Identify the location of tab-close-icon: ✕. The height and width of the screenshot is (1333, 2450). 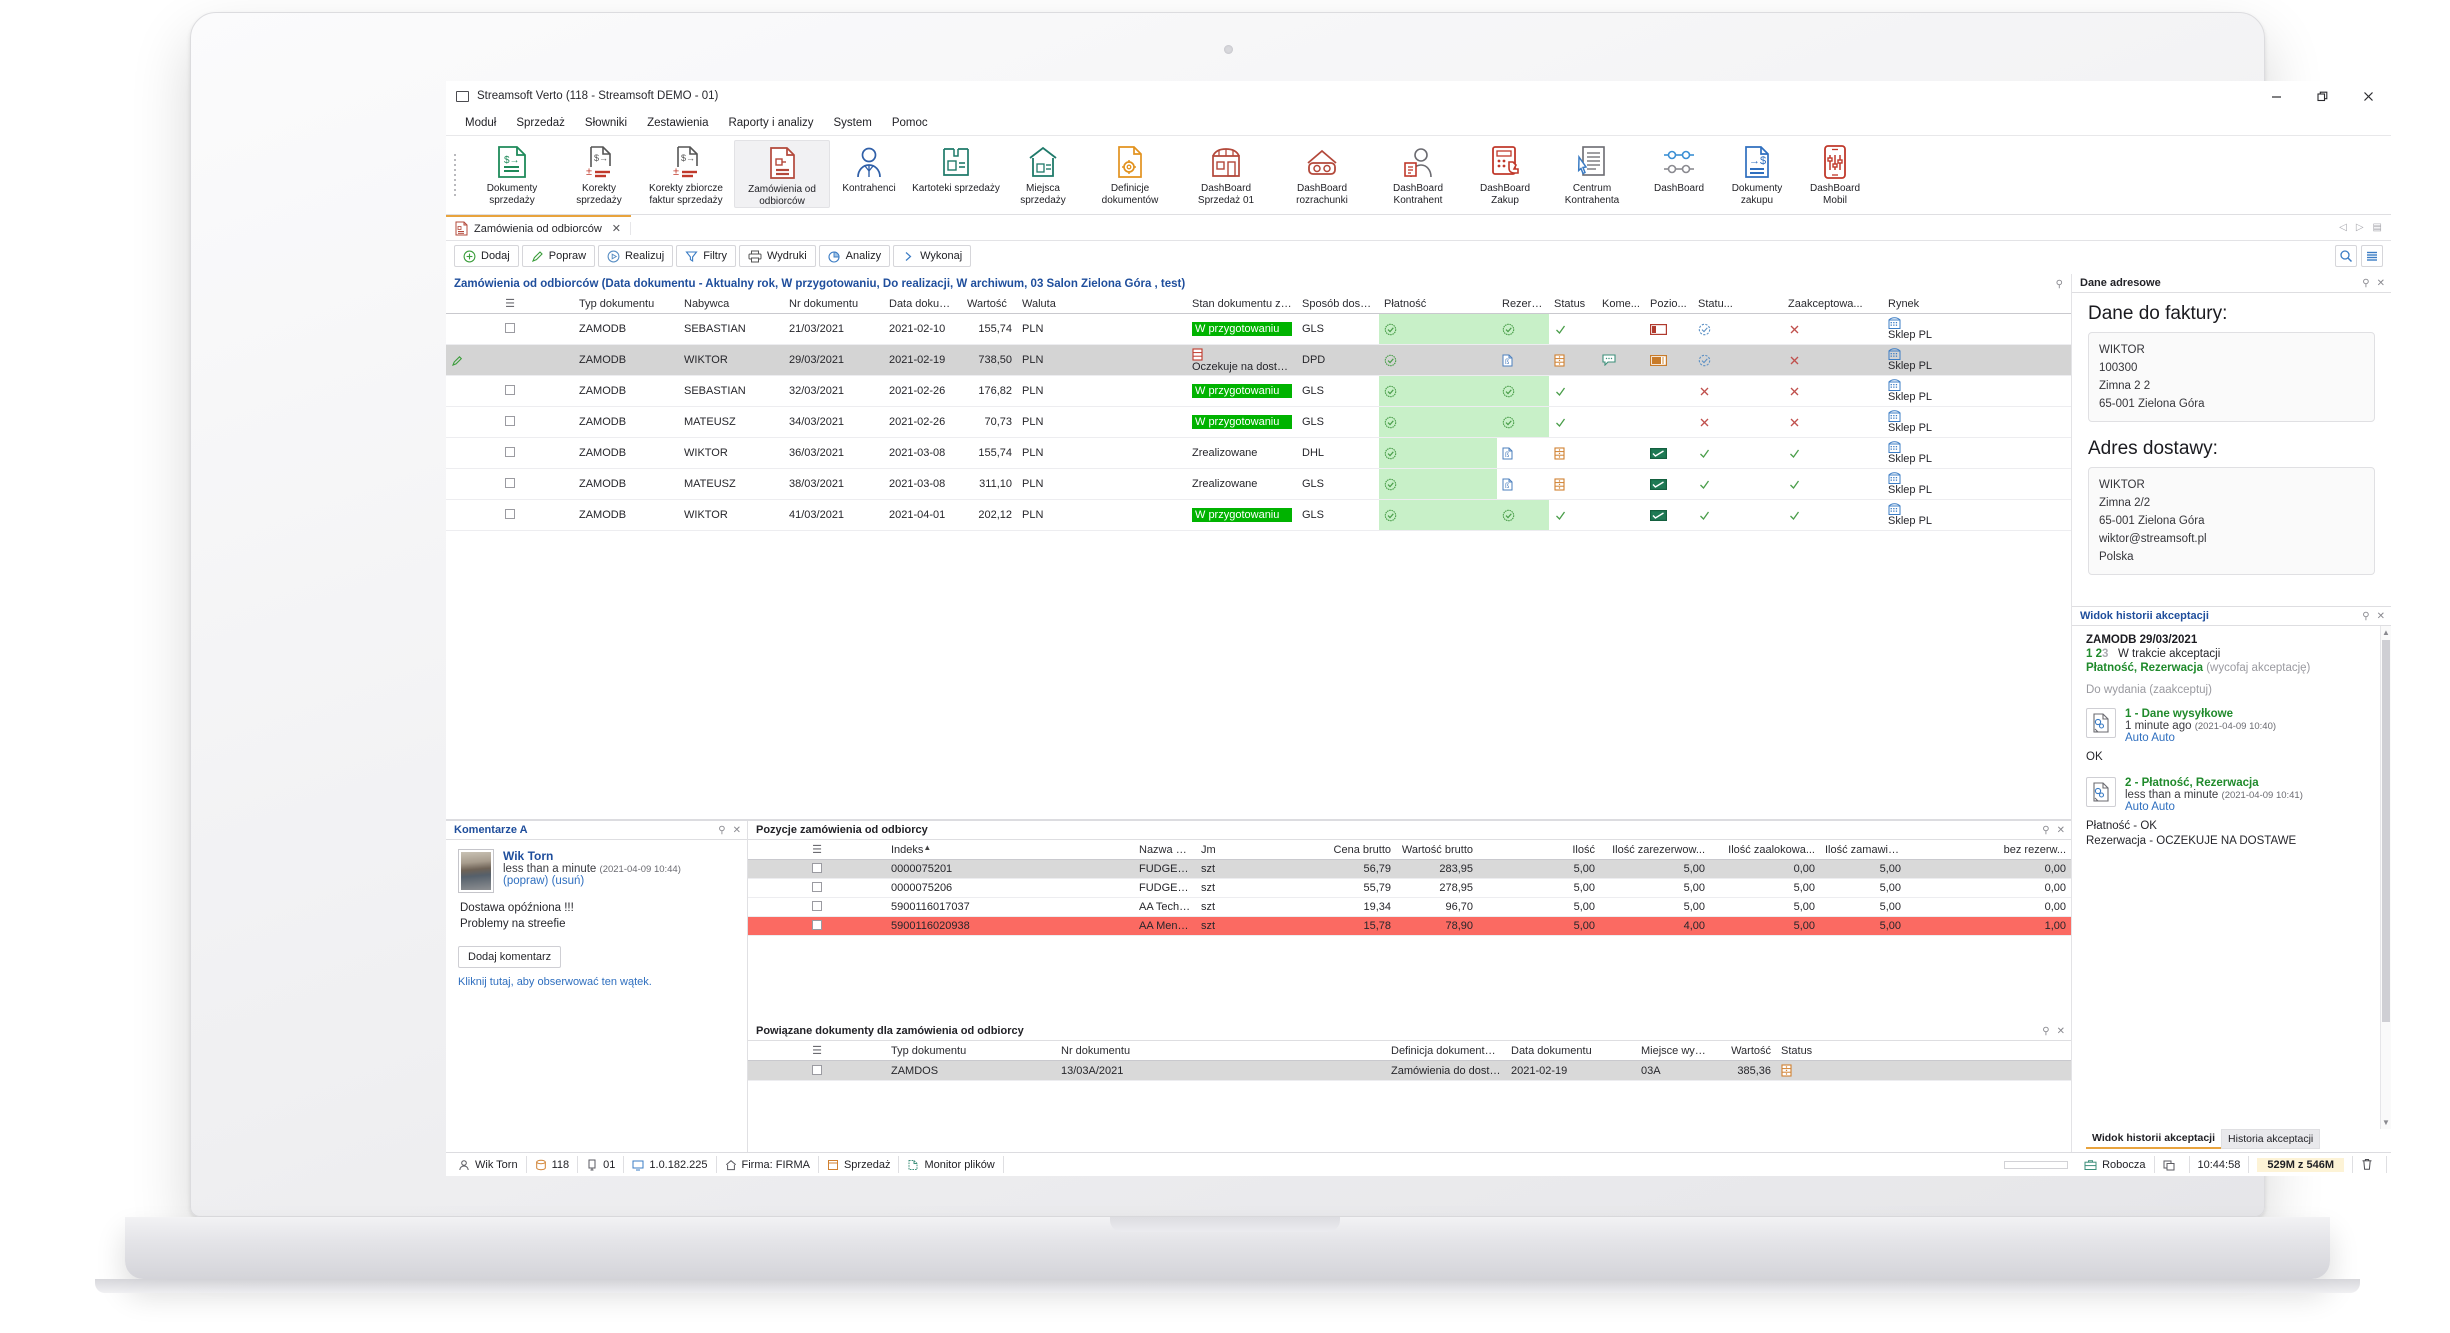
(616, 228).